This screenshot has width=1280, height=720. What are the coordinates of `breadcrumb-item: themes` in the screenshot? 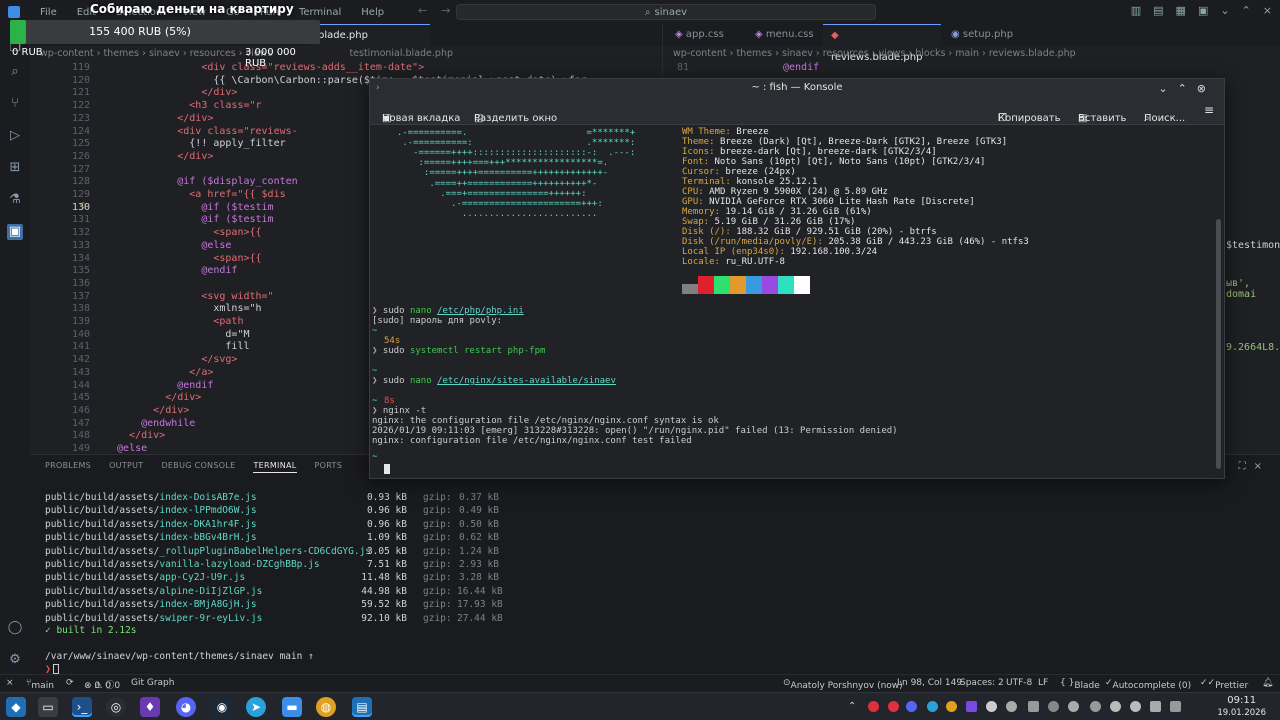 It's located at (754, 53).